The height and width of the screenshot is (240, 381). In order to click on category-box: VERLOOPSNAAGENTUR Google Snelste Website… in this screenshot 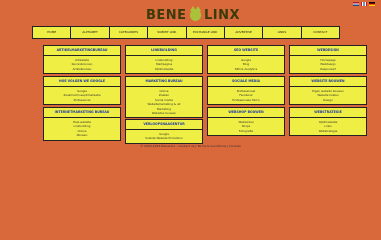, I will do `click(164, 131)`.